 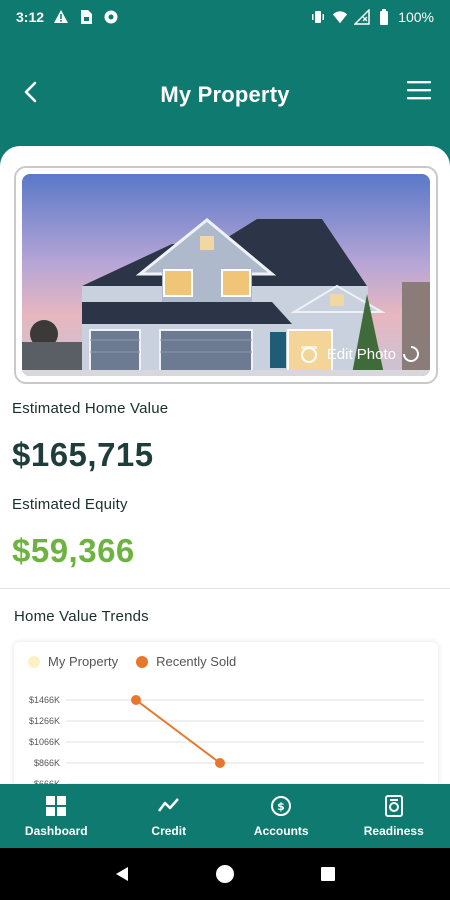 I want to click on circle-home-icon, so click(x=224, y=874).